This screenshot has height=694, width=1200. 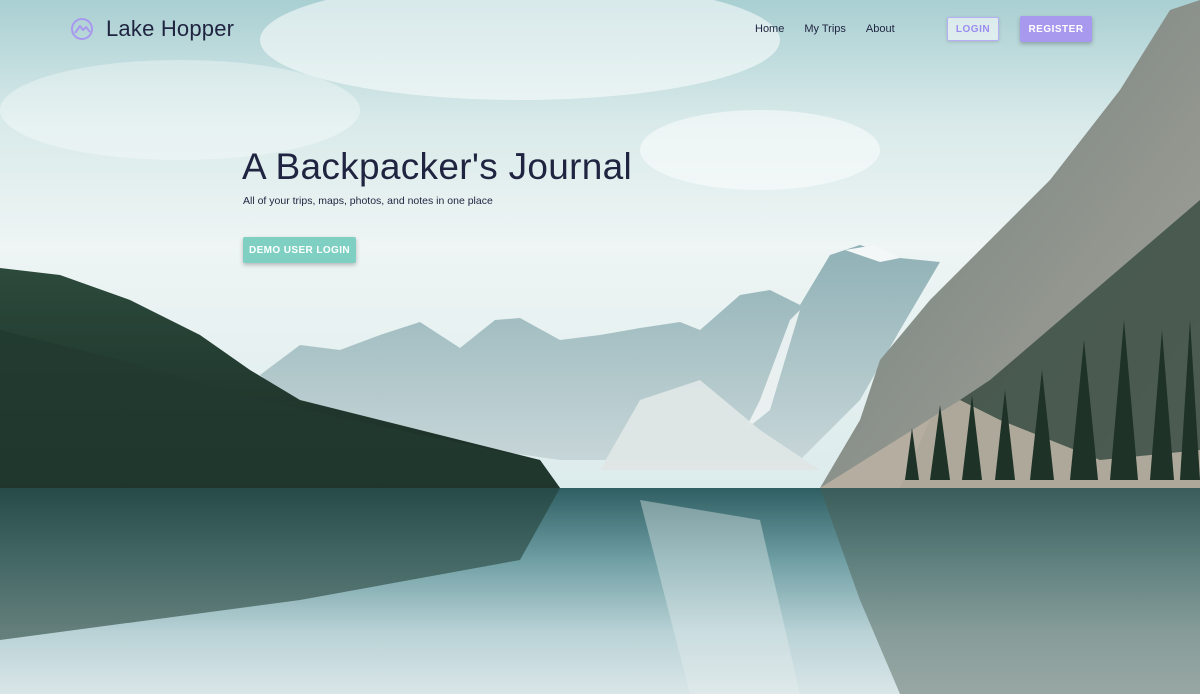 What do you see at coordinates (880, 29) in the screenshot?
I see `nav-link-about: About` at bounding box center [880, 29].